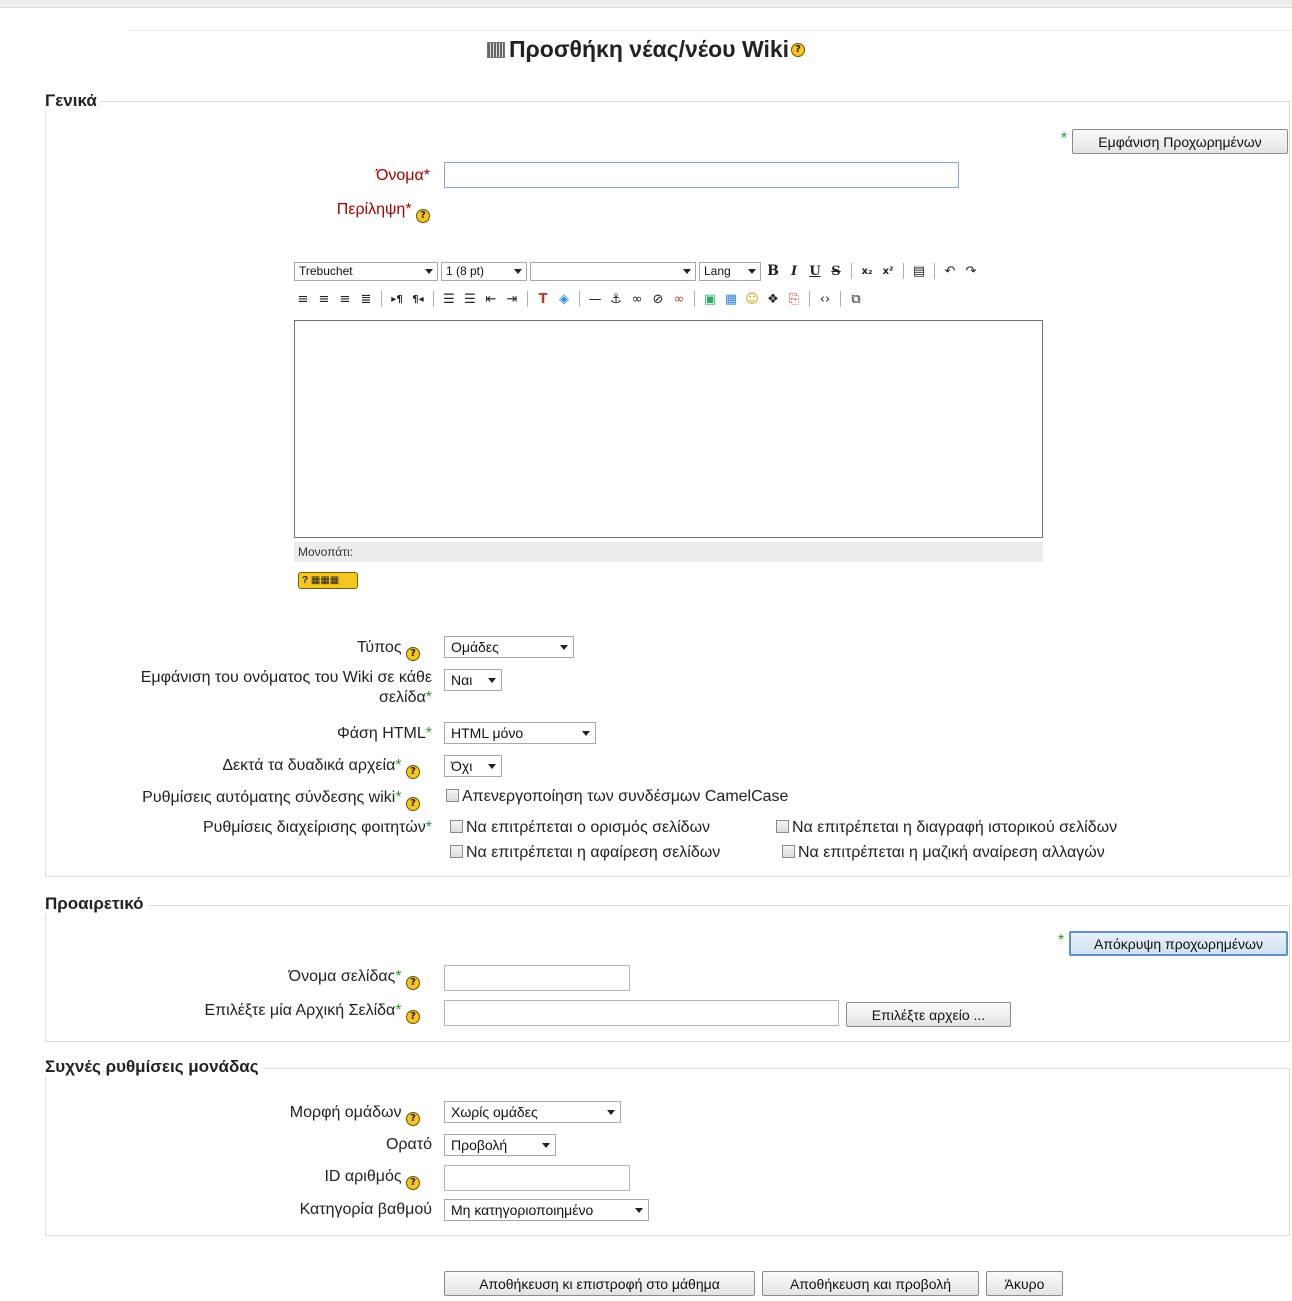  I want to click on id-number-input, so click(537, 1178).